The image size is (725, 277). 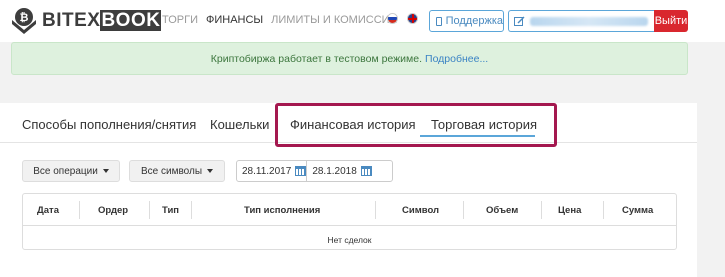 What do you see at coordinates (519, 21) in the screenshot?
I see `edit-icon` at bounding box center [519, 21].